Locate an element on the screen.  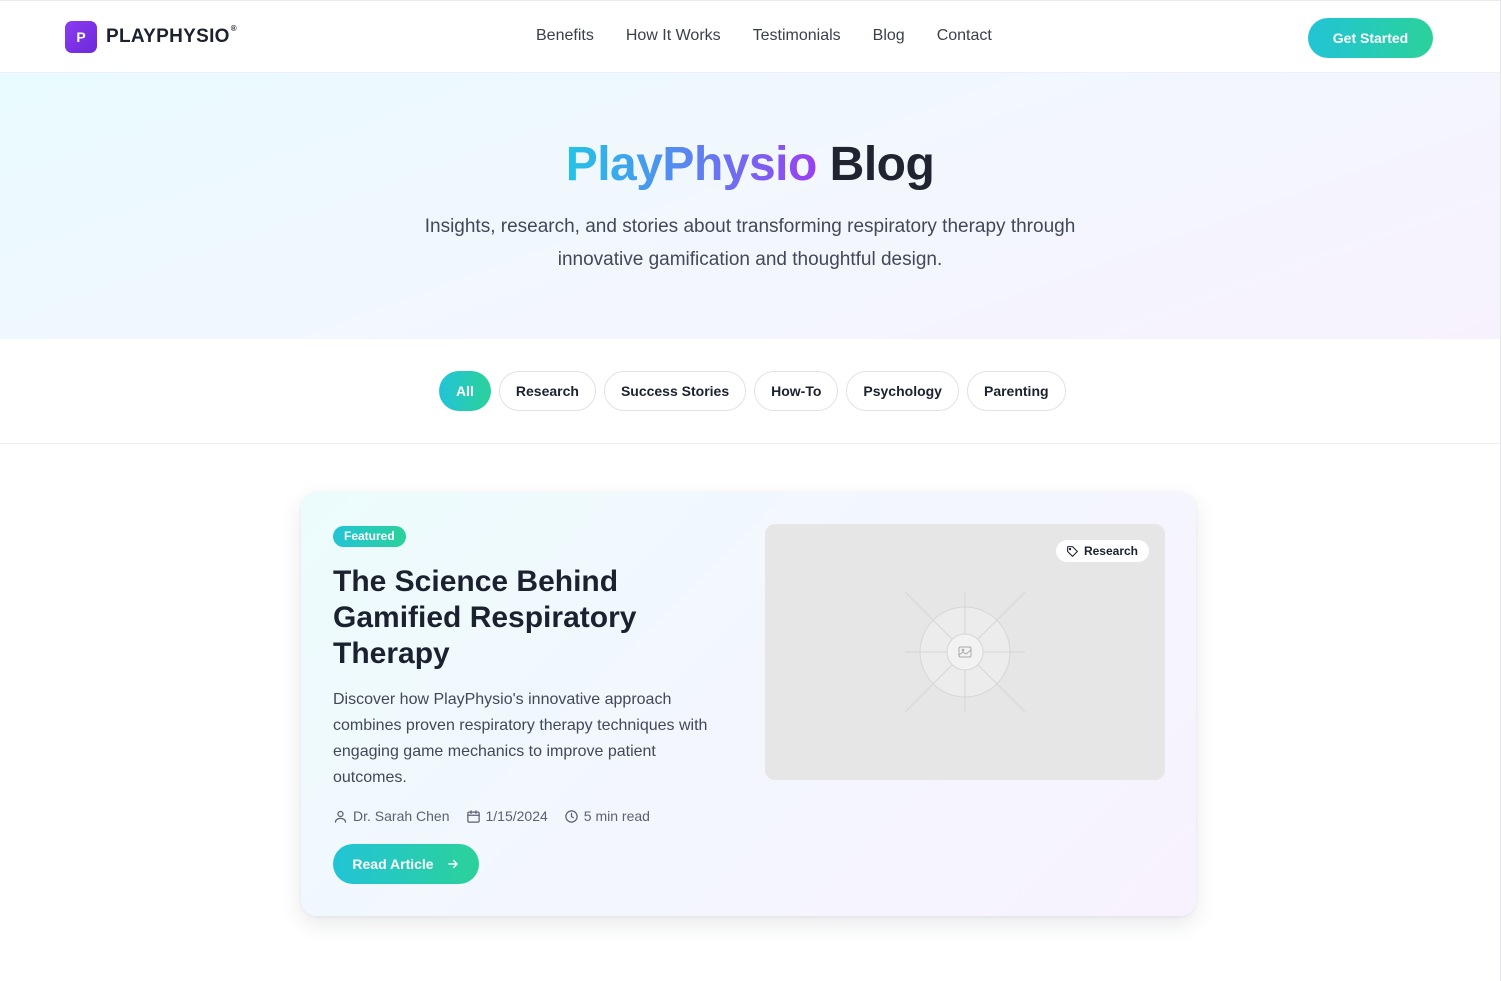
title-highlight: PlayPhysio is located at coordinates (691, 164).